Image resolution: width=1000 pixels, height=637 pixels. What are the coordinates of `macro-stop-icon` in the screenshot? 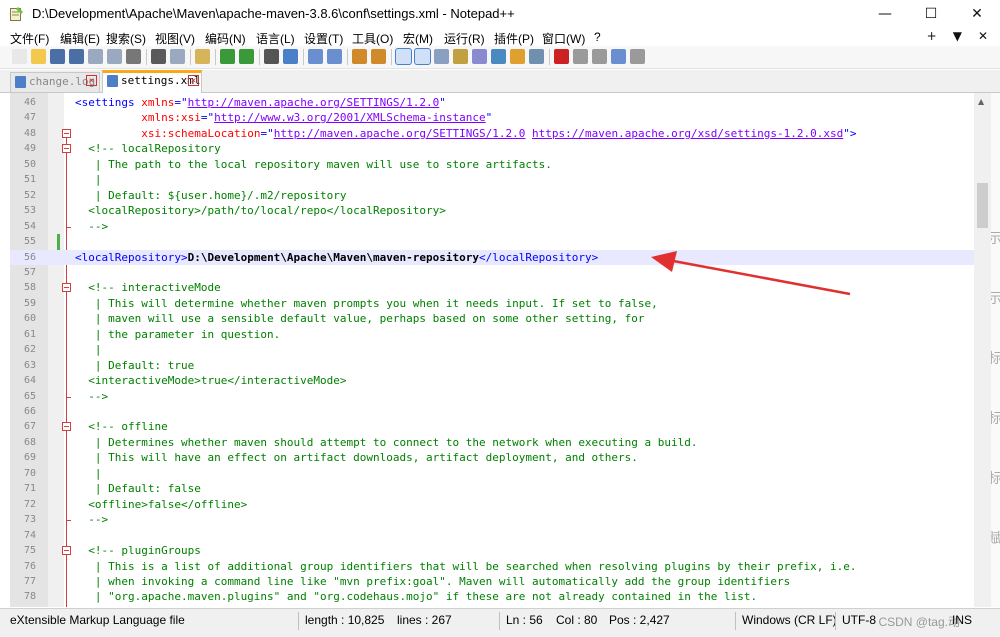 It's located at (580, 56).